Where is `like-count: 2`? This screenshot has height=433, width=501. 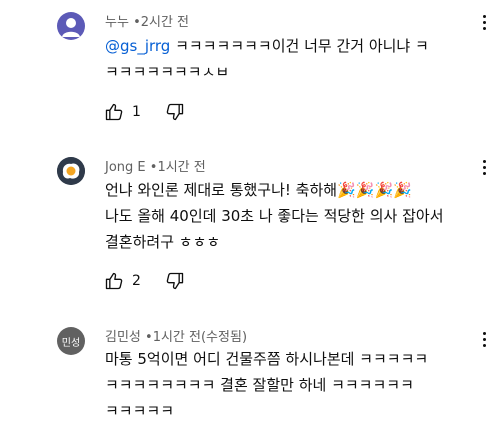 like-count: 2 is located at coordinates (136, 281).